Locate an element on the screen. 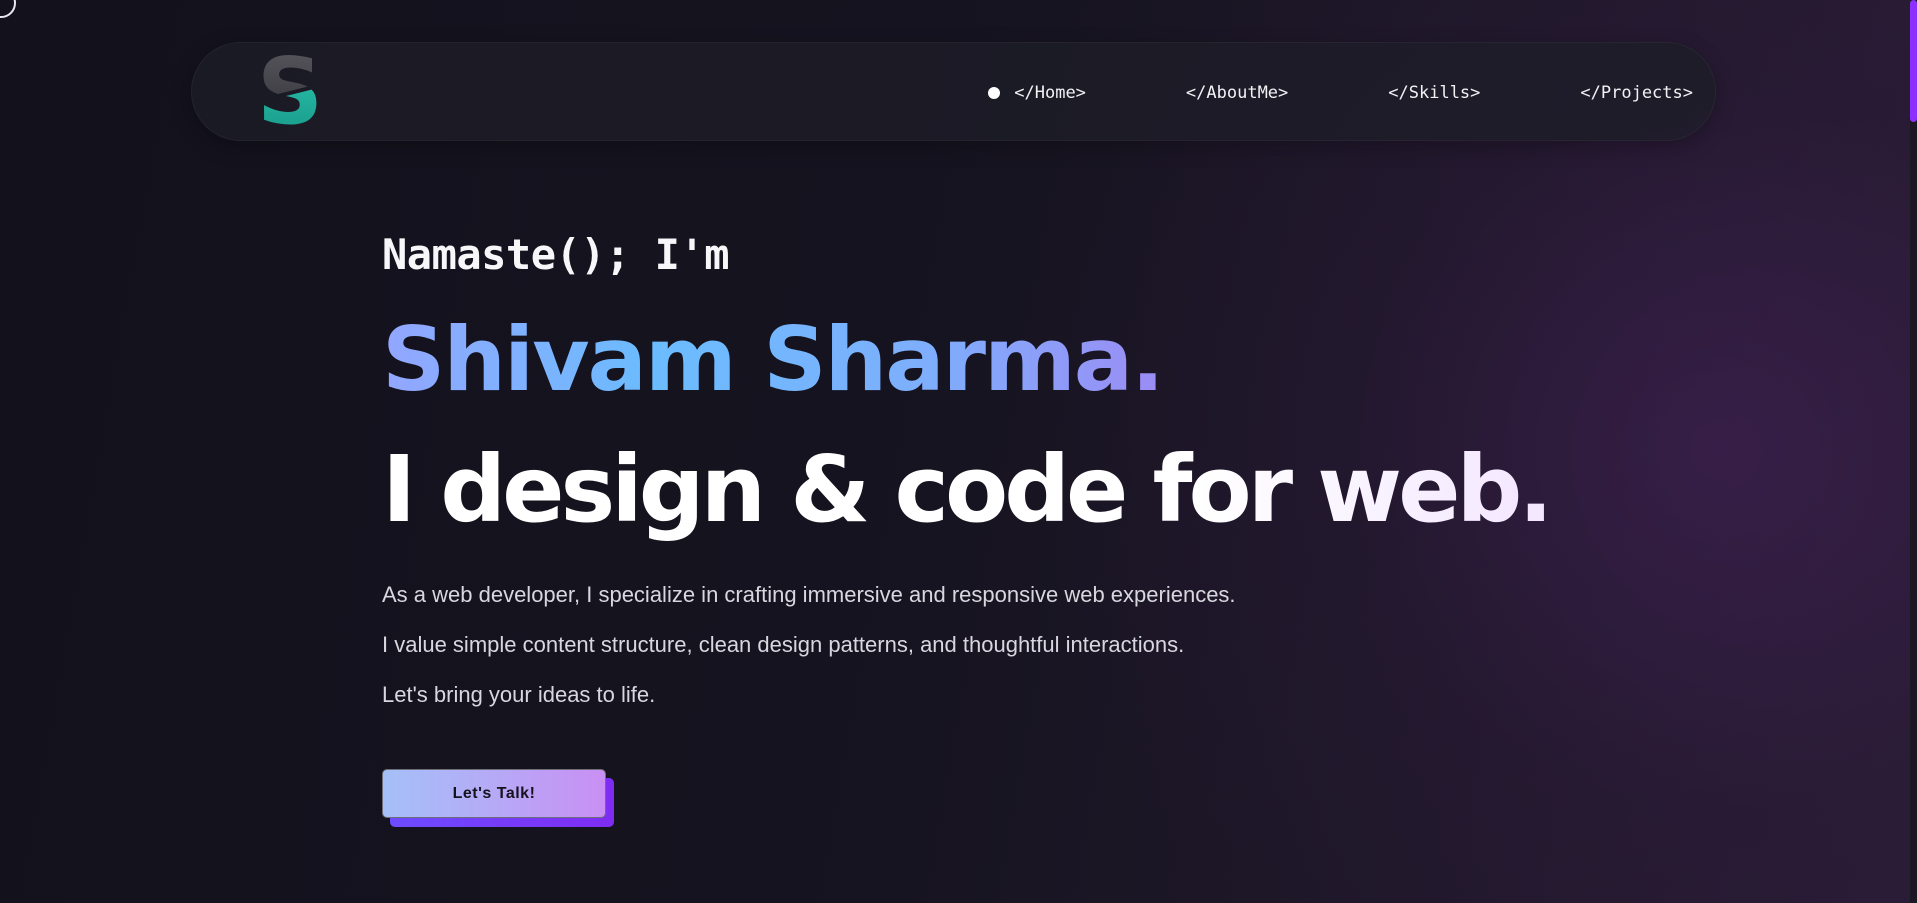 The width and height of the screenshot is (1917, 903). nav-item-projects: </Projects> is located at coordinates (1636, 93).